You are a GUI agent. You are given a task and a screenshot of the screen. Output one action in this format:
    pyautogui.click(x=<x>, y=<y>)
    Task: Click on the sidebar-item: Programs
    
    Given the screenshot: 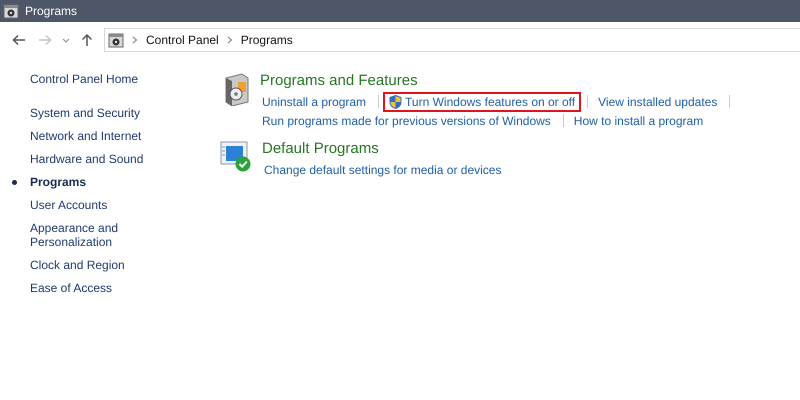 What is the action you would take?
    pyautogui.click(x=88, y=182)
    